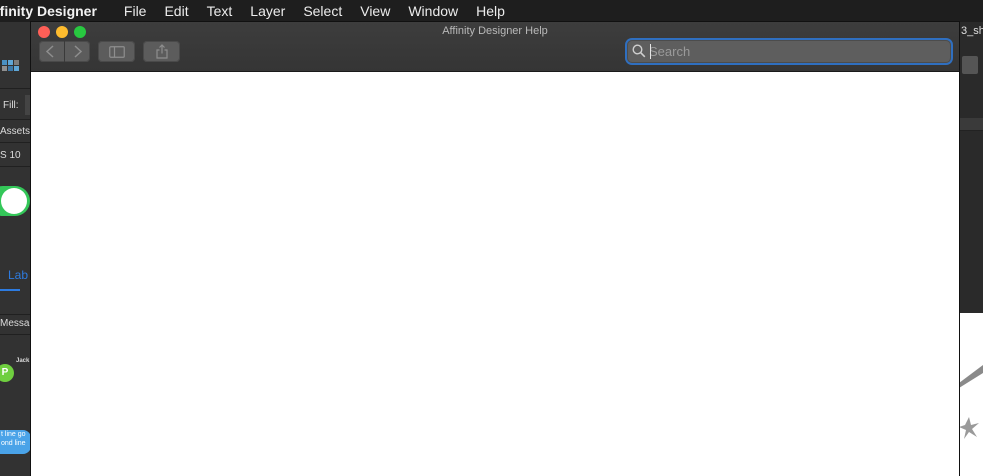  What do you see at coordinates (267, 11) in the screenshot?
I see `menu-layer: Layer` at bounding box center [267, 11].